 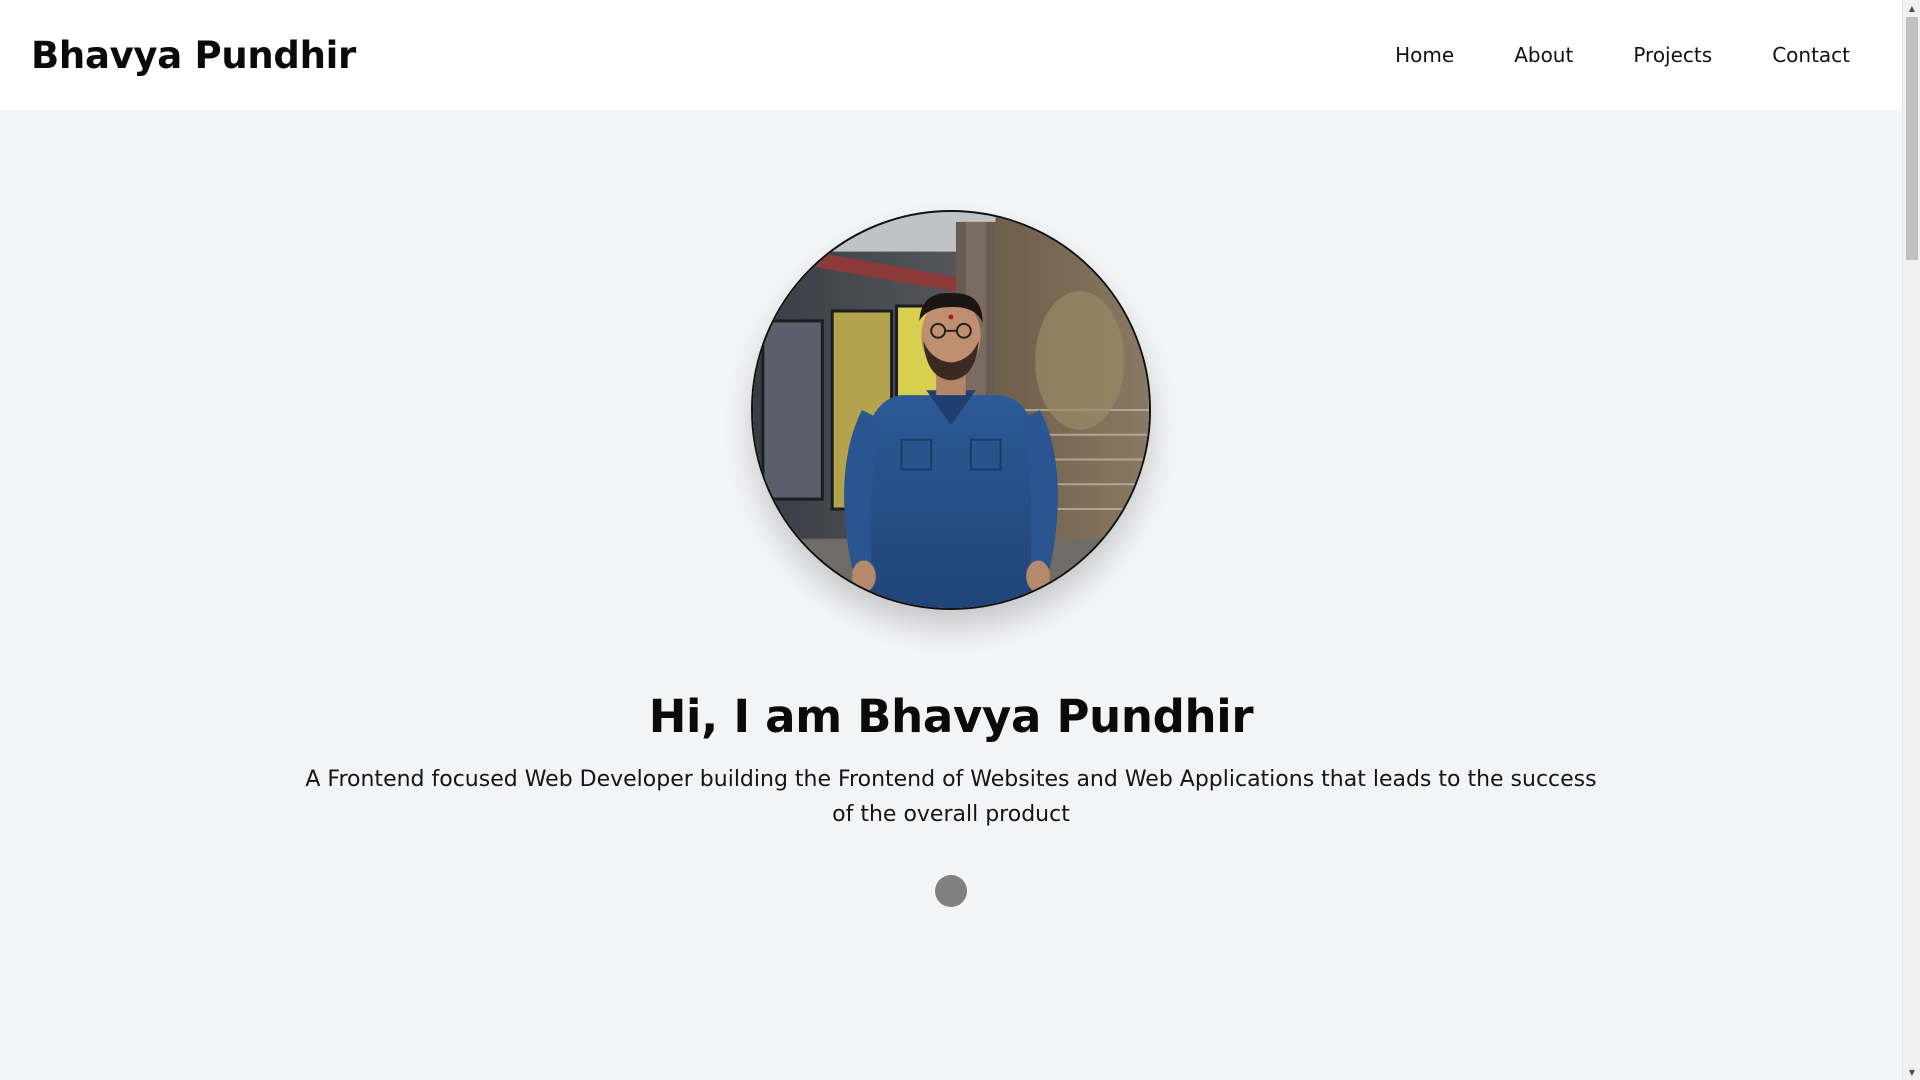 I want to click on hero-headline: Hi, I am Bhavya Pundhir, so click(x=951, y=716).